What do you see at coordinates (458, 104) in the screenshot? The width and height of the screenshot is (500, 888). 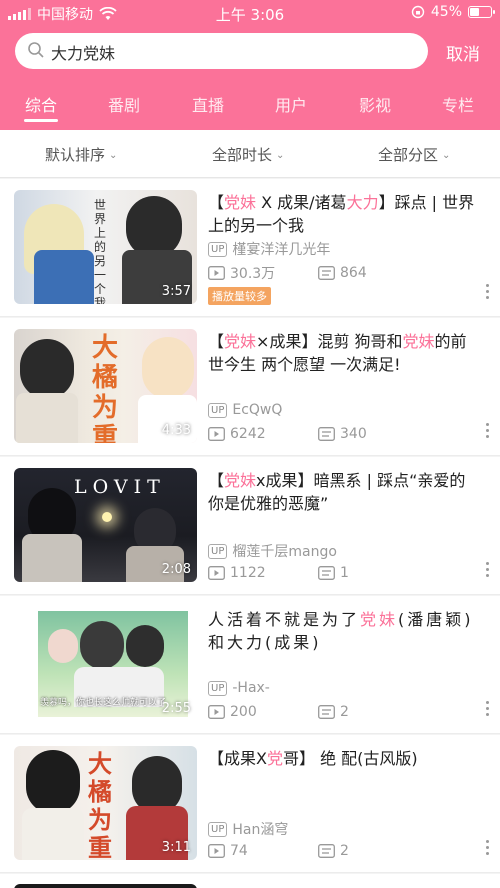 I see `tab-articles: 专栏` at bounding box center [458, 104].